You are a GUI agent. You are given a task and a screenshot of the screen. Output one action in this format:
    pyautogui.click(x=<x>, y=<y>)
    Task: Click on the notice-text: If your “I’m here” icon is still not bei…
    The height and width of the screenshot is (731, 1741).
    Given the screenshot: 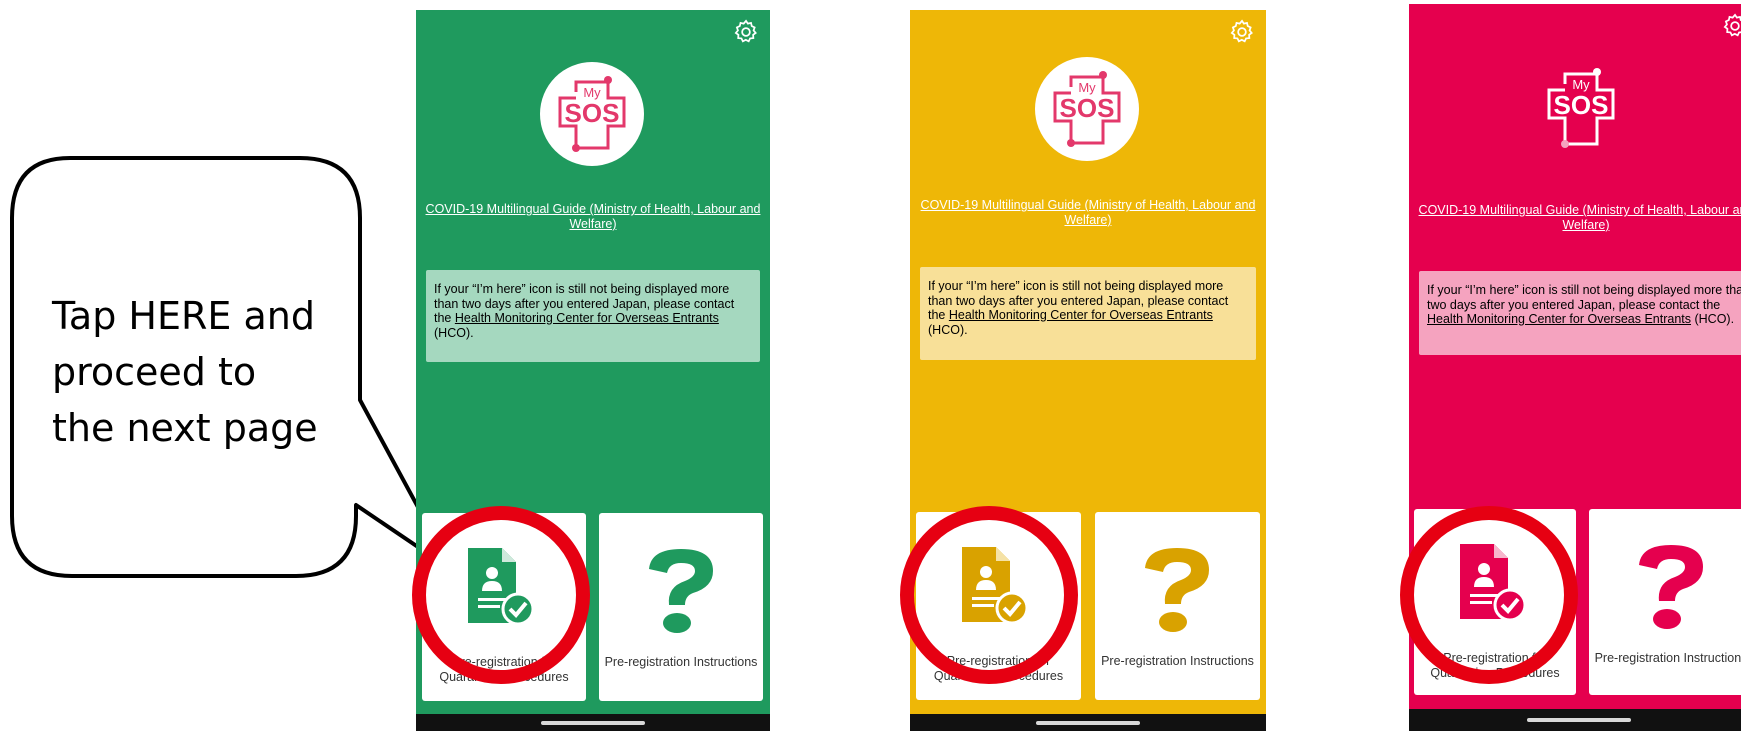 What is the action you would take?
    pyautogui.click(x=1584, y=297)
    